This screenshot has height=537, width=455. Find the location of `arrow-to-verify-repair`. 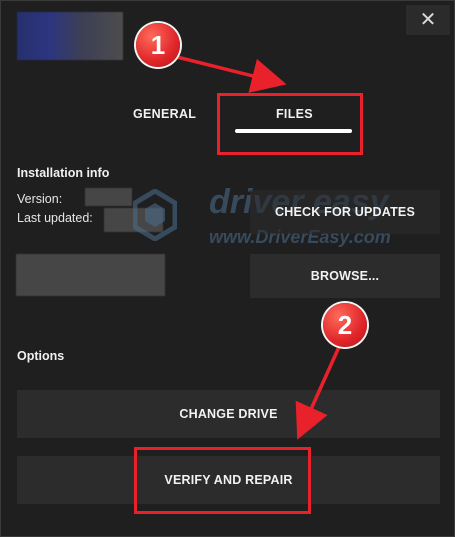

arrow-to-verify-repair is located at coordinates (318, 393).